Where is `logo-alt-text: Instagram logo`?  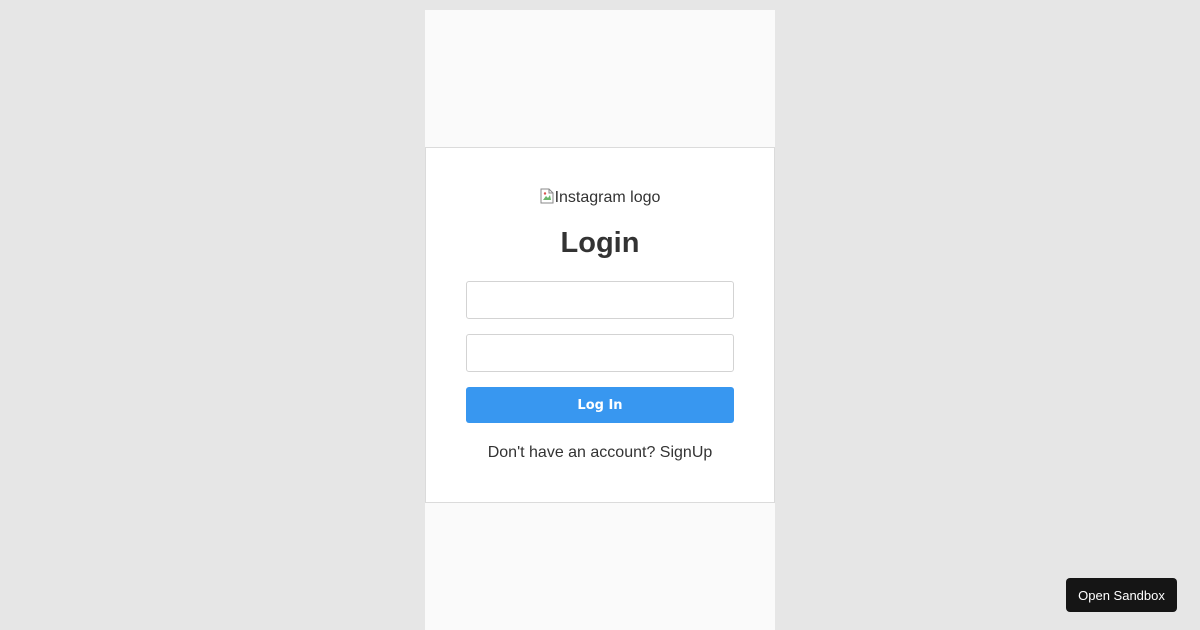 logo-alt-text: Instagram logo is located at coordinates (607, 197).